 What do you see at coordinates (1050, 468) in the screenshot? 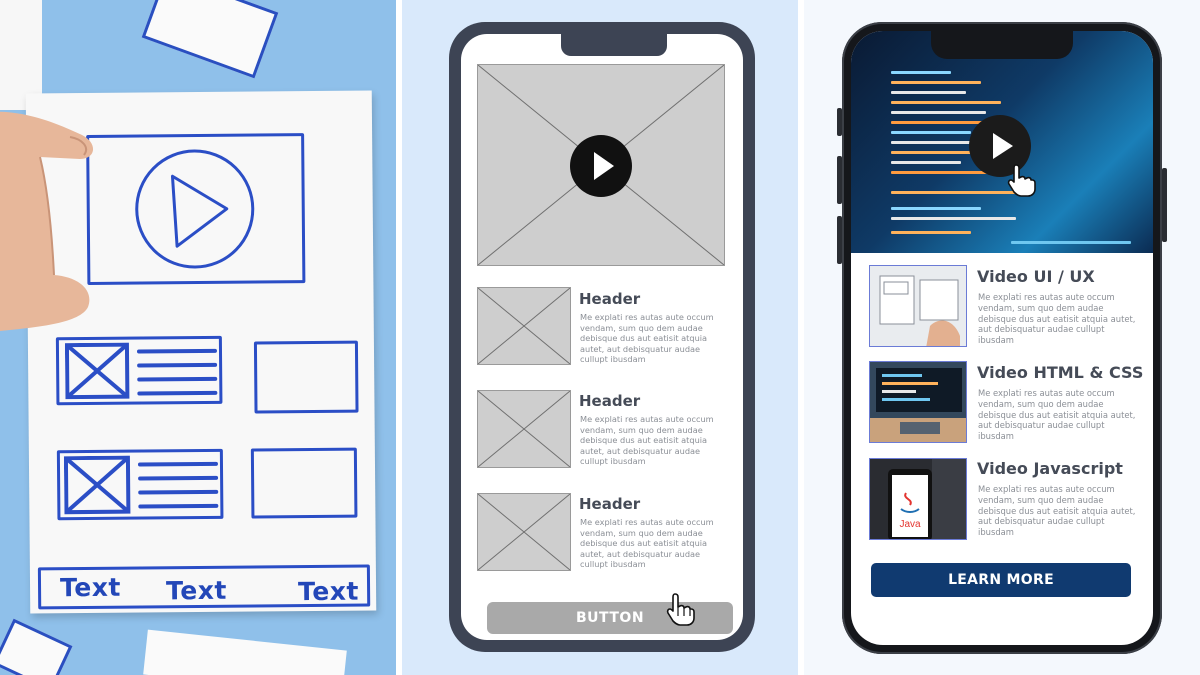
I see `video-title: Video Javascript` at bounding box center [1050, 468].